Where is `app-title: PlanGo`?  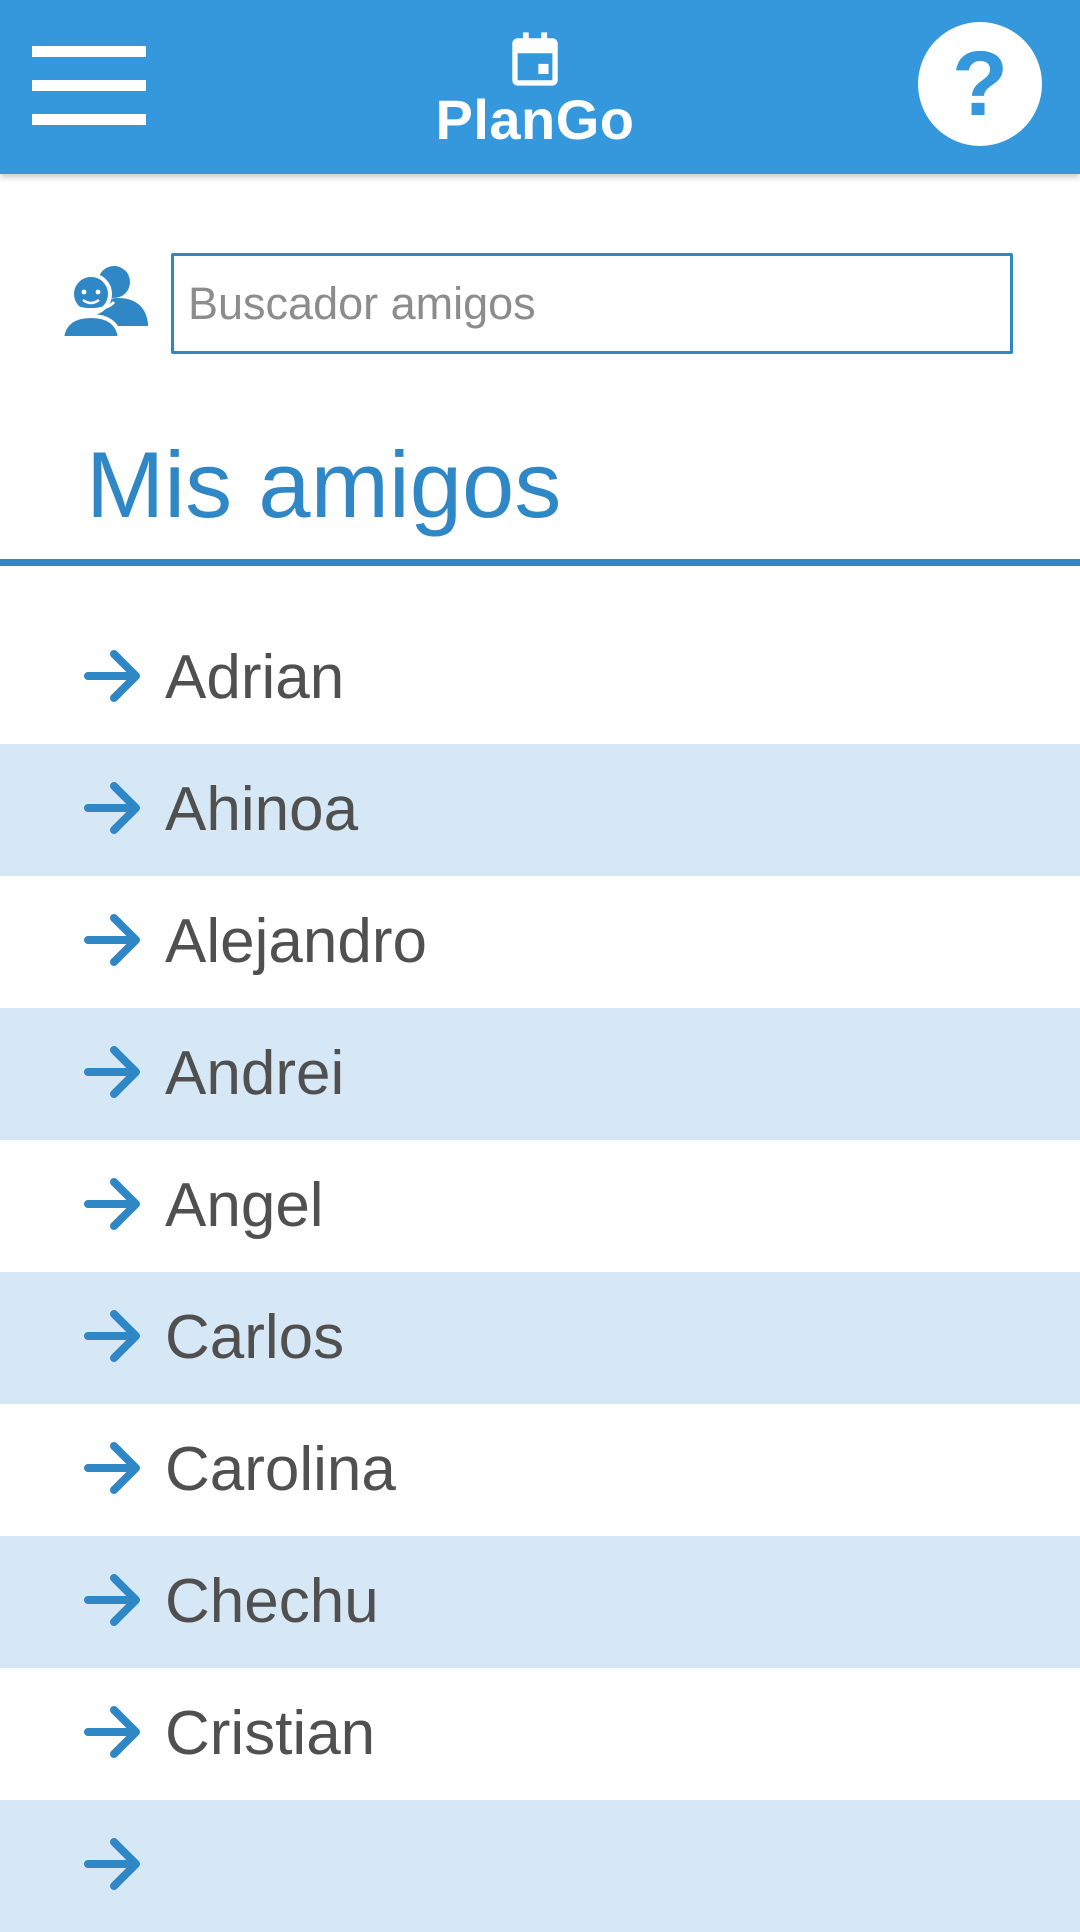
app-title: PlanGo is located at coordinates (535, 119).